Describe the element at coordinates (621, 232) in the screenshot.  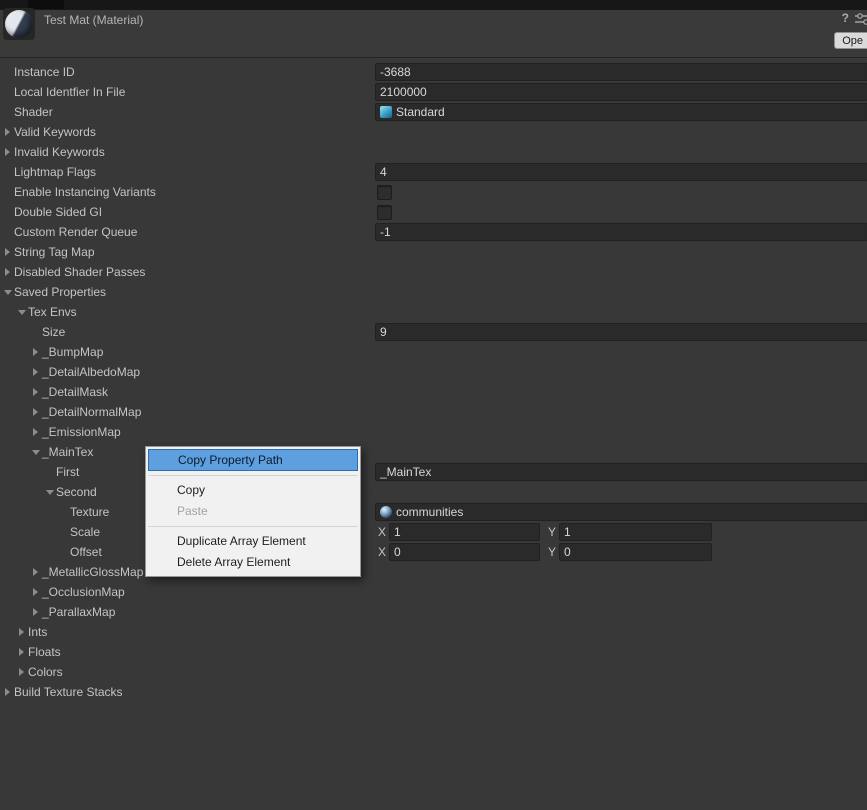
I see `text-field: -1` at that location.